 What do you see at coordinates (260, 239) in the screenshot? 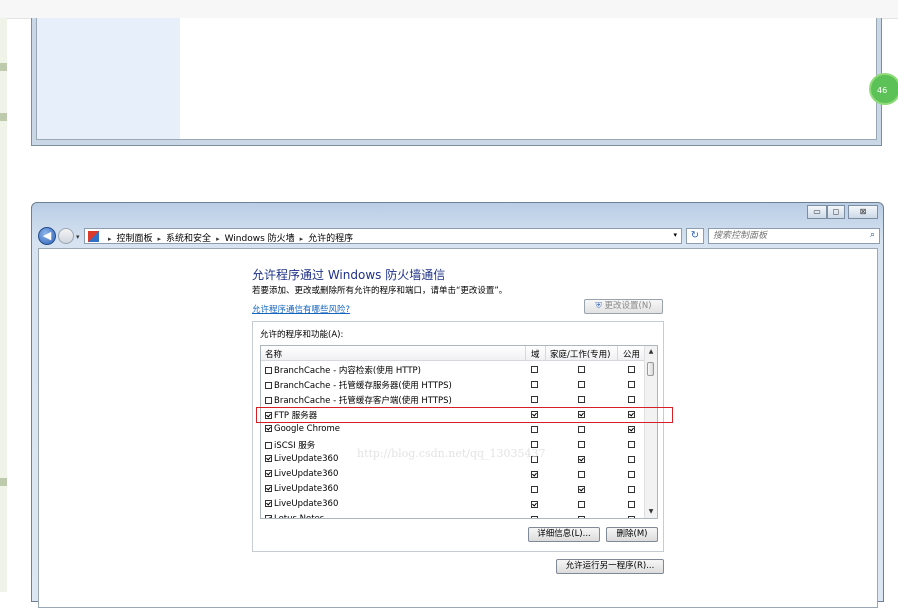
I see `breadcrumb-item: Windows 防火墙` at bounding box center [260, 239].